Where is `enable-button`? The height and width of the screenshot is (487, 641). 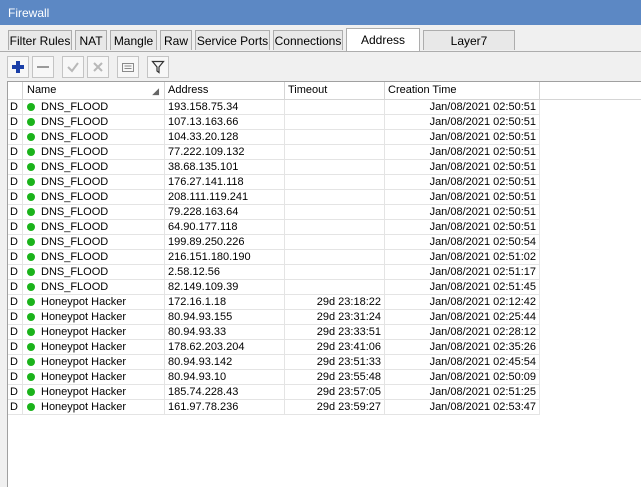
enable-button is located at coordinates (73, 67).